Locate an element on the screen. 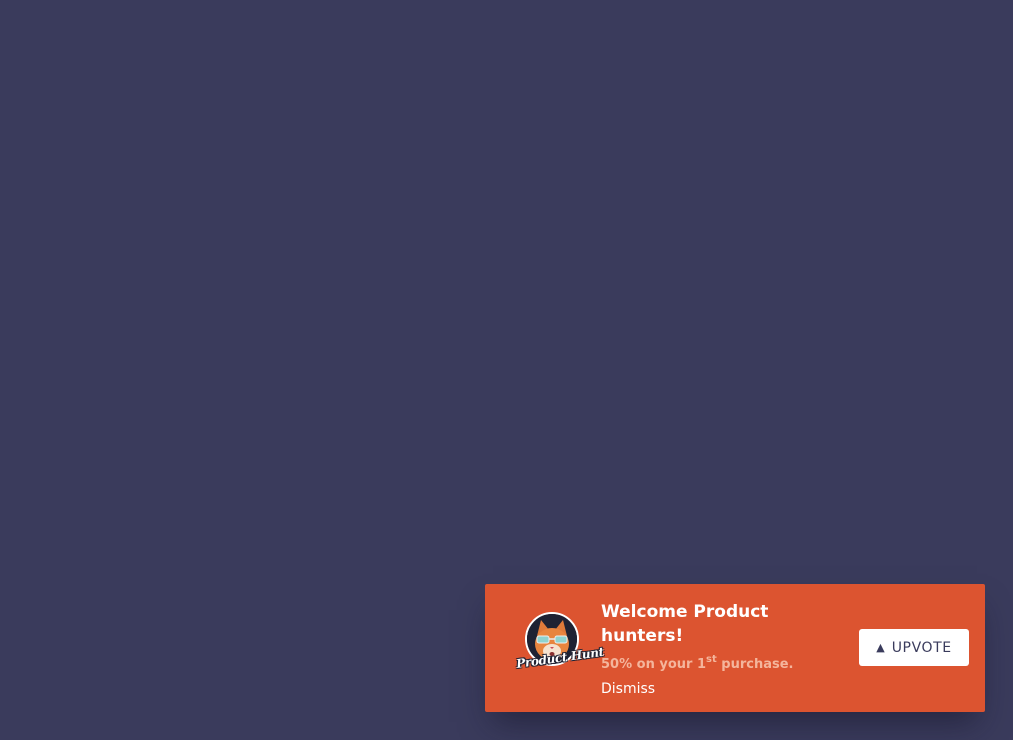  offer-ordinal-suffix: st is located at coordinates (711, 659).